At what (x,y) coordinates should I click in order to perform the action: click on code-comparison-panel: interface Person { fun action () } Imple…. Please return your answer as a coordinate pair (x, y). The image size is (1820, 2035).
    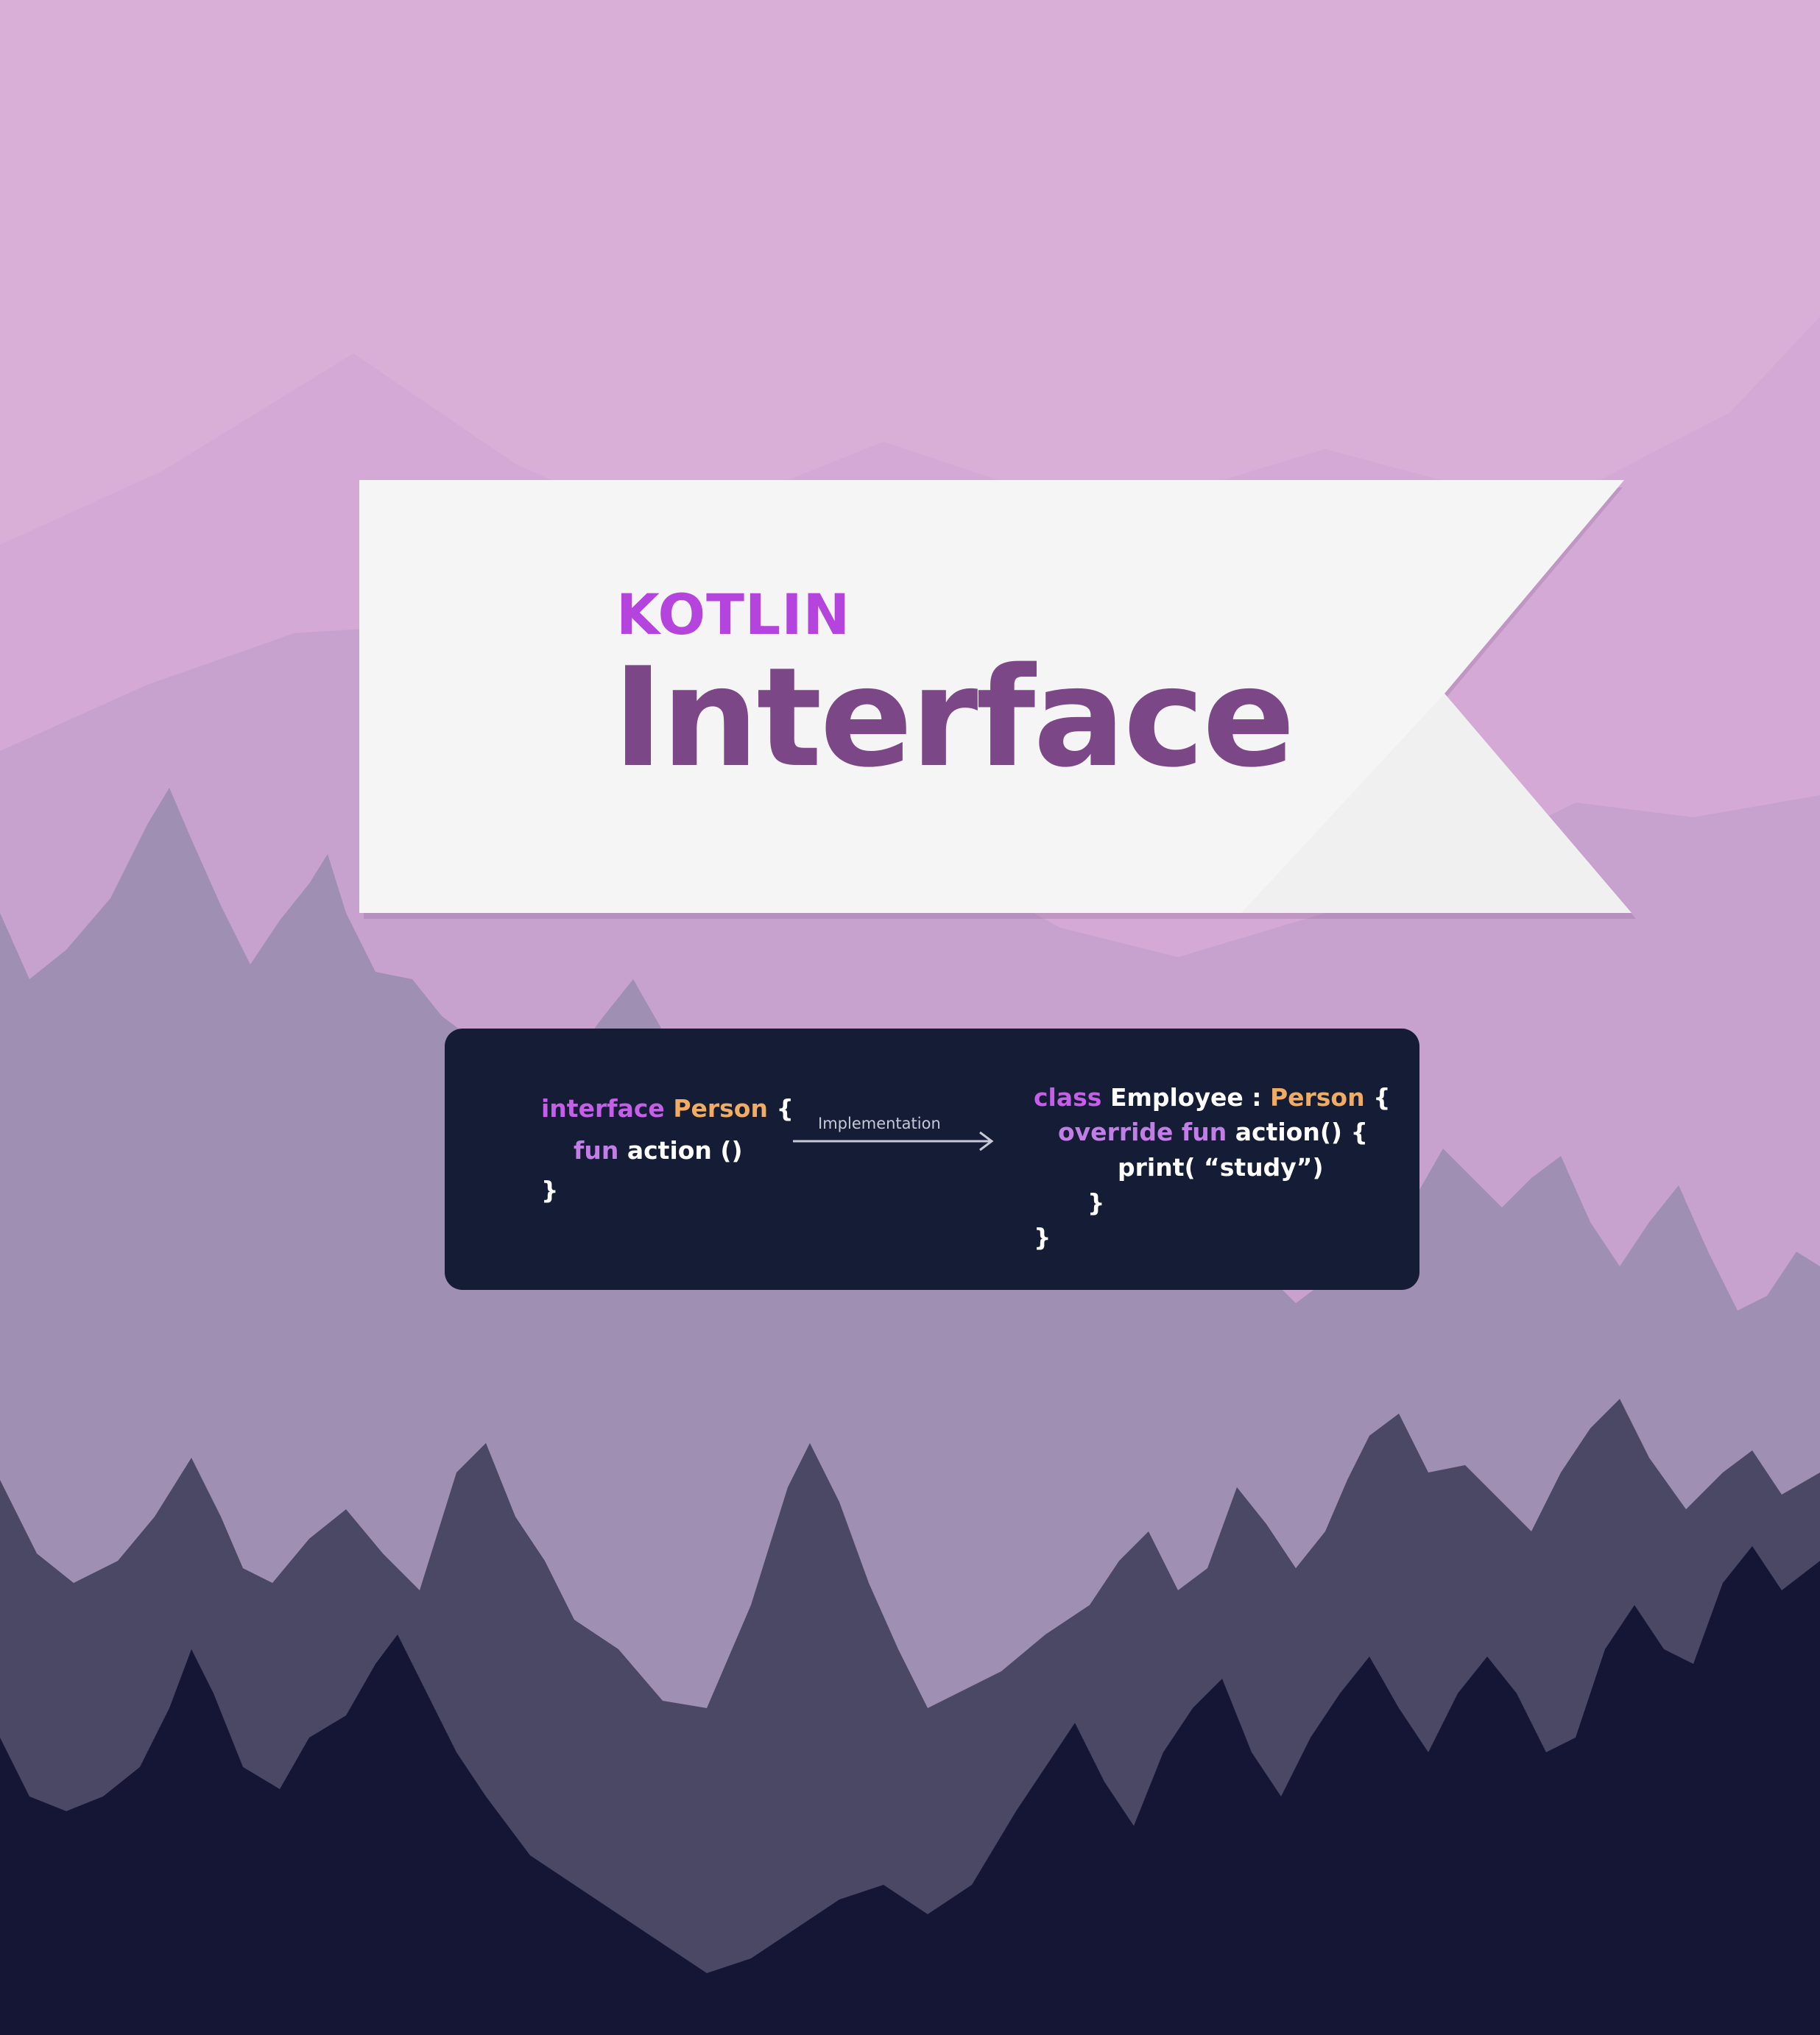
    Looking at the image, I should click on (932, 1159).